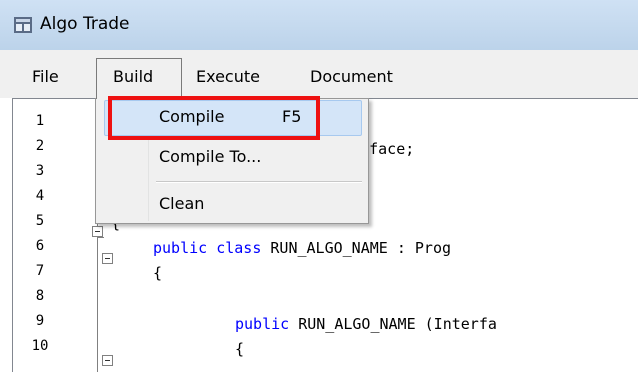 This screenshot has height=372, width=638. I want to click on line-number: 6, so click(40, 246).